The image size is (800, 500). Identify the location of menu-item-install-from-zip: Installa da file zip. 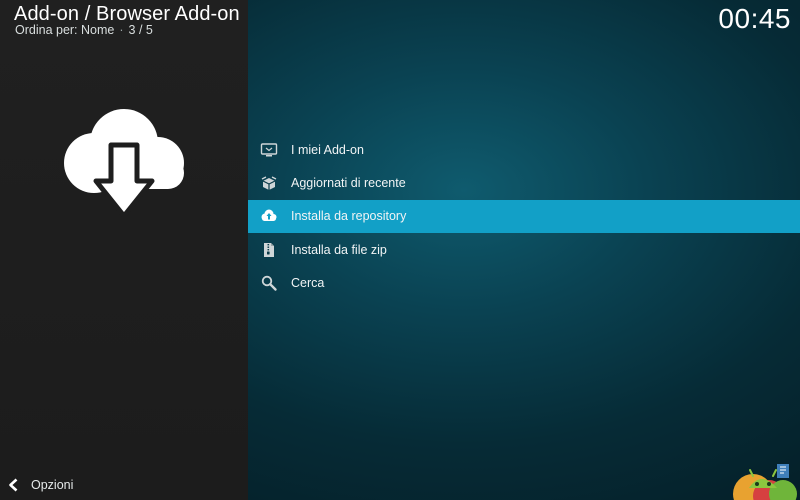
(524, 249).